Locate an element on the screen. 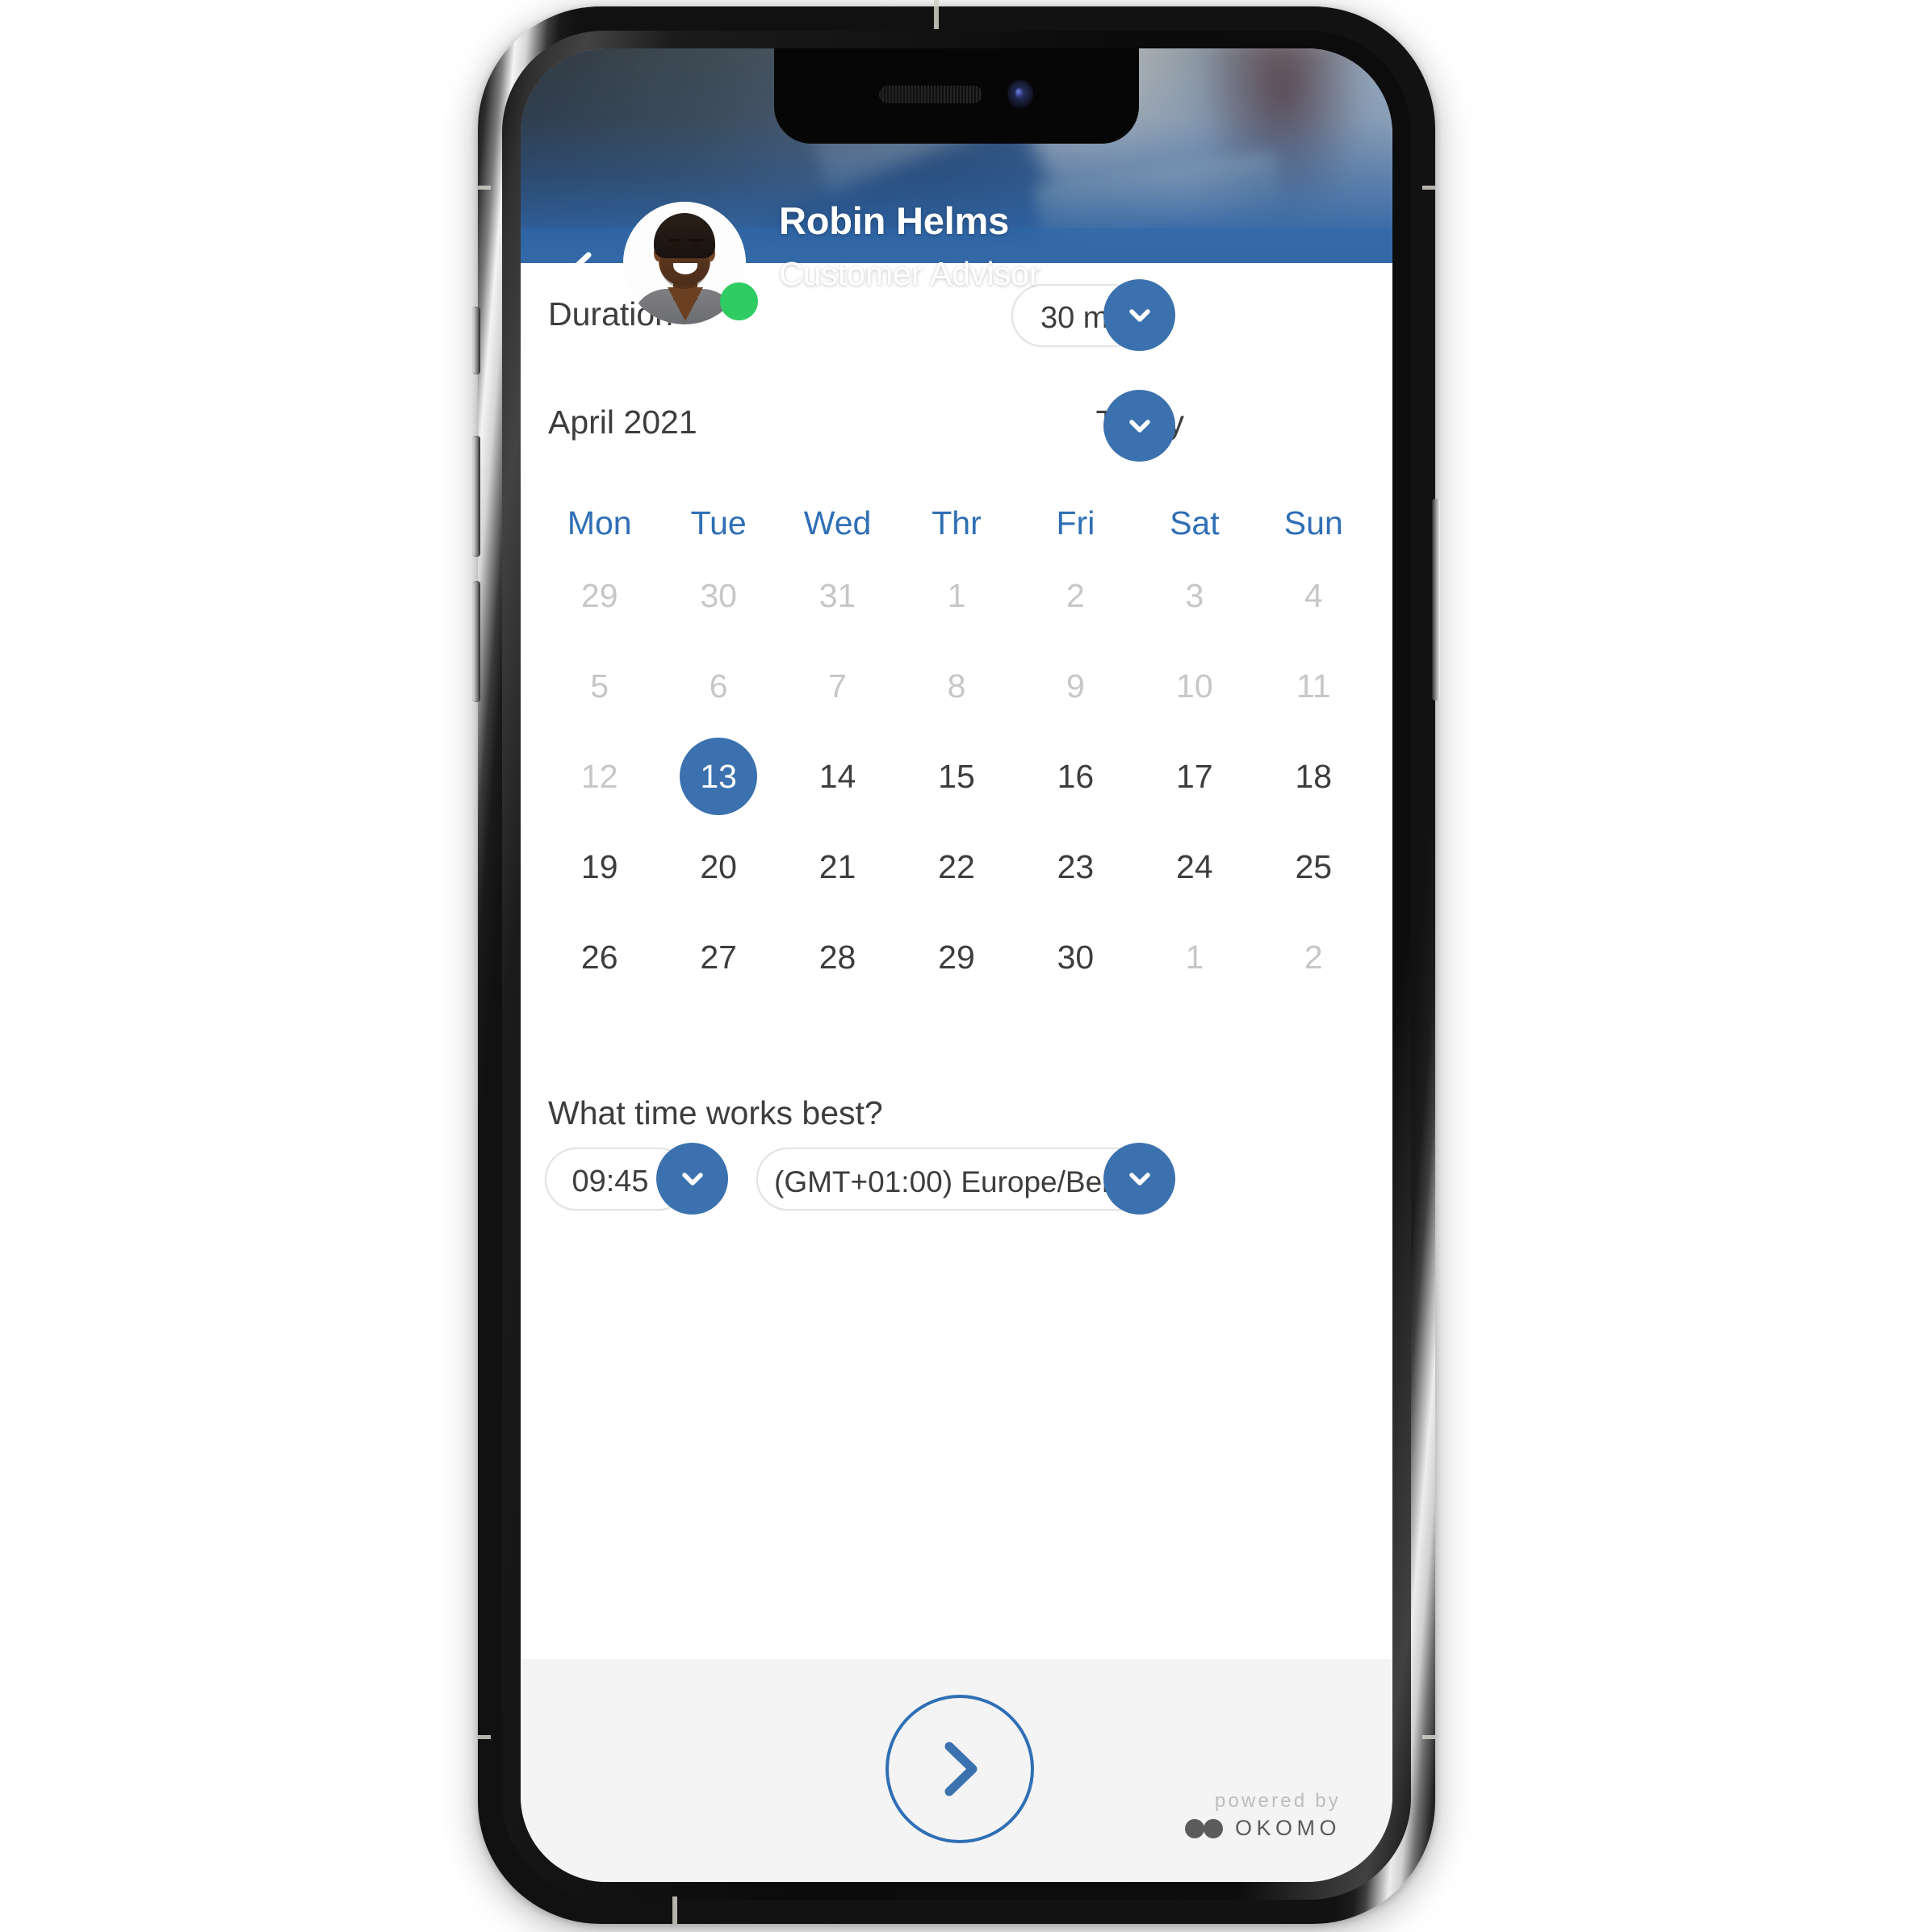 This screenshot has width=1905, height=1932. volume-down-button is located at coordinates (476, 641).